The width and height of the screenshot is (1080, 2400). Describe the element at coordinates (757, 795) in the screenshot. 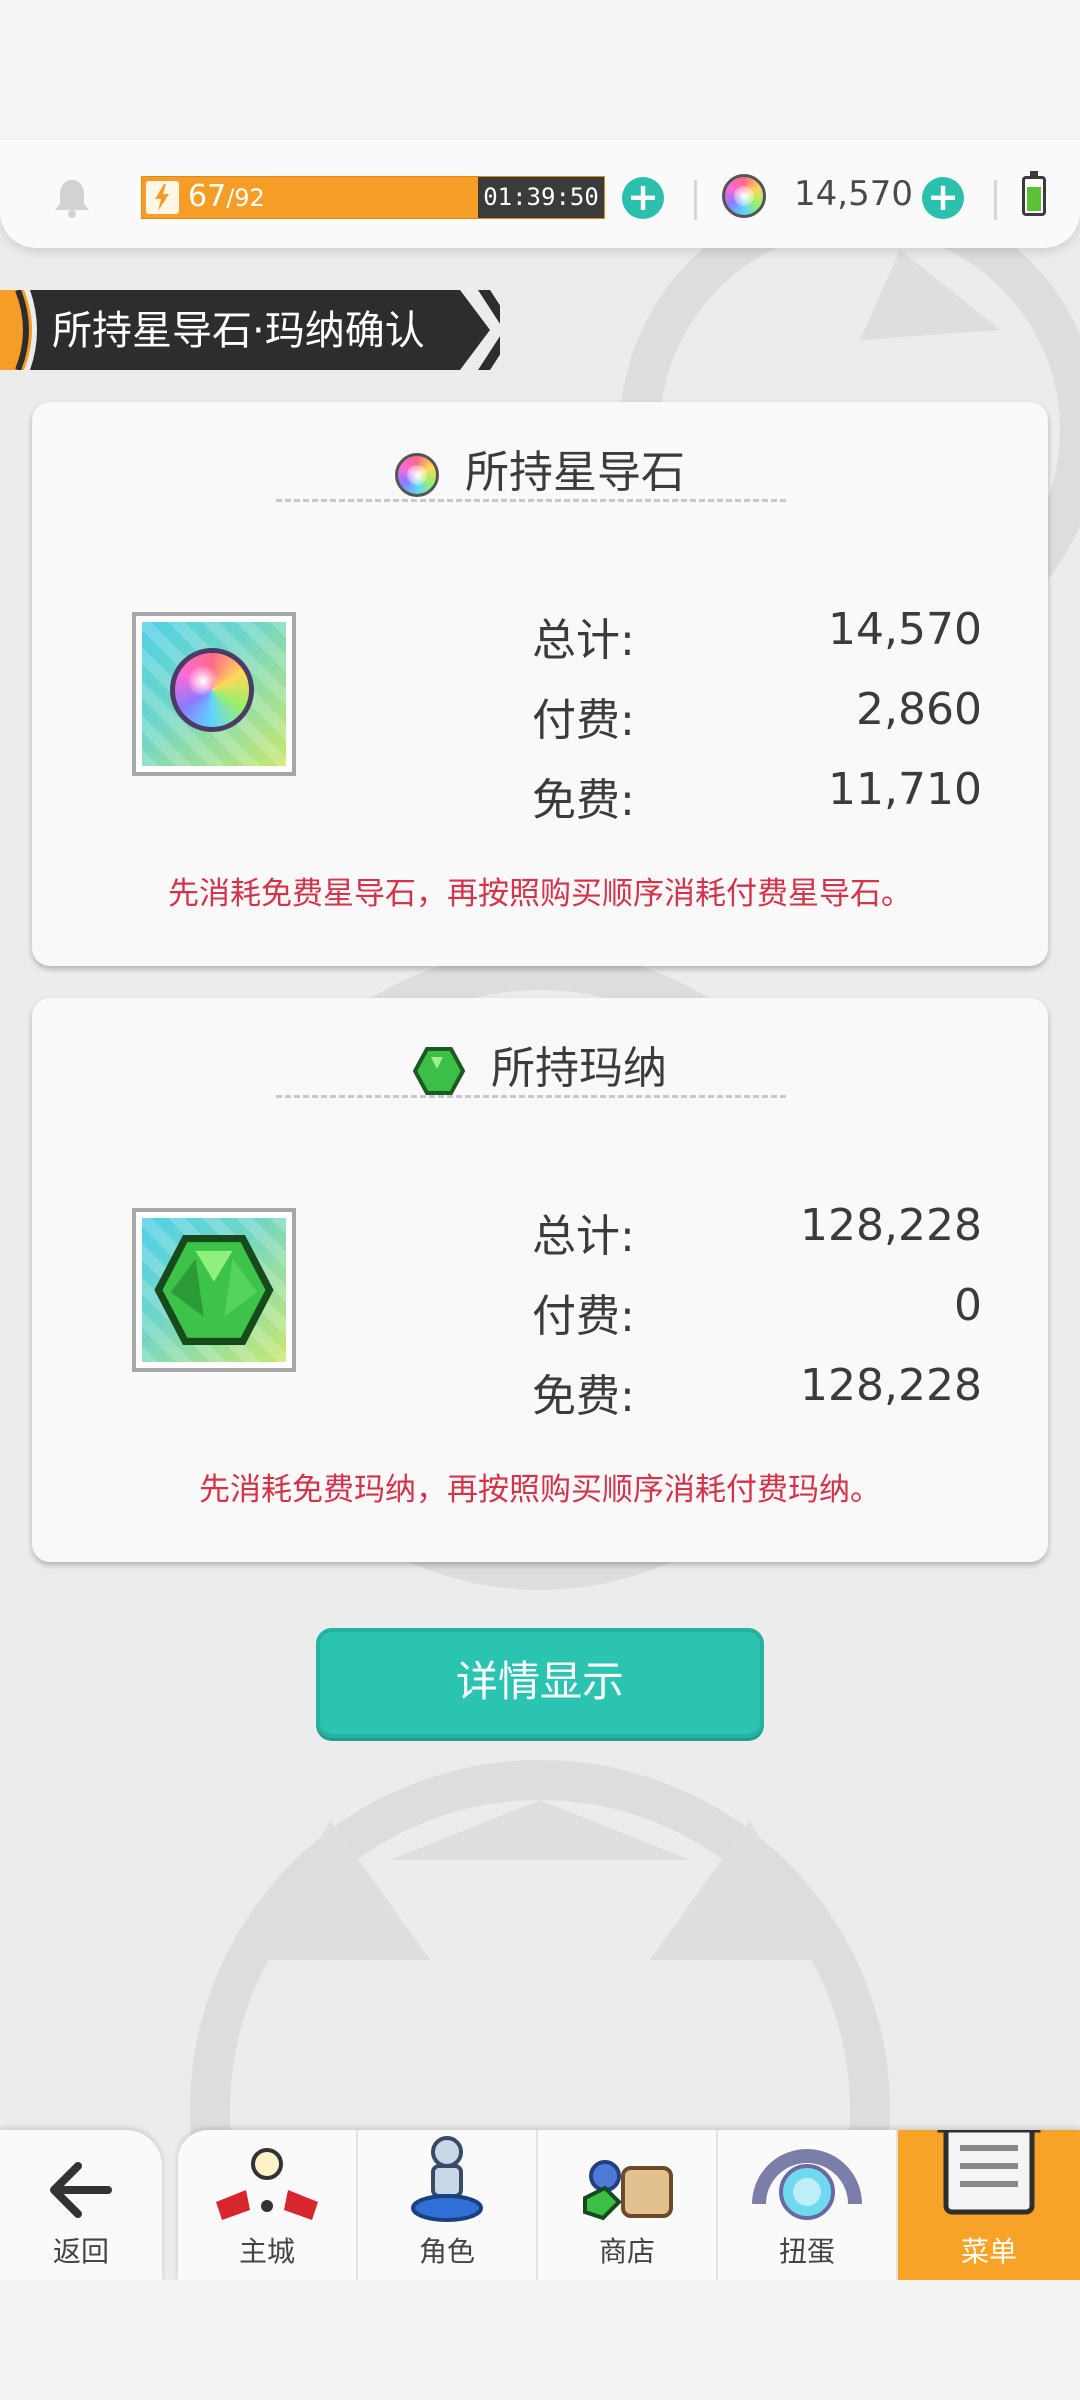

I see `free-row: 免费: 11,710` at that location.